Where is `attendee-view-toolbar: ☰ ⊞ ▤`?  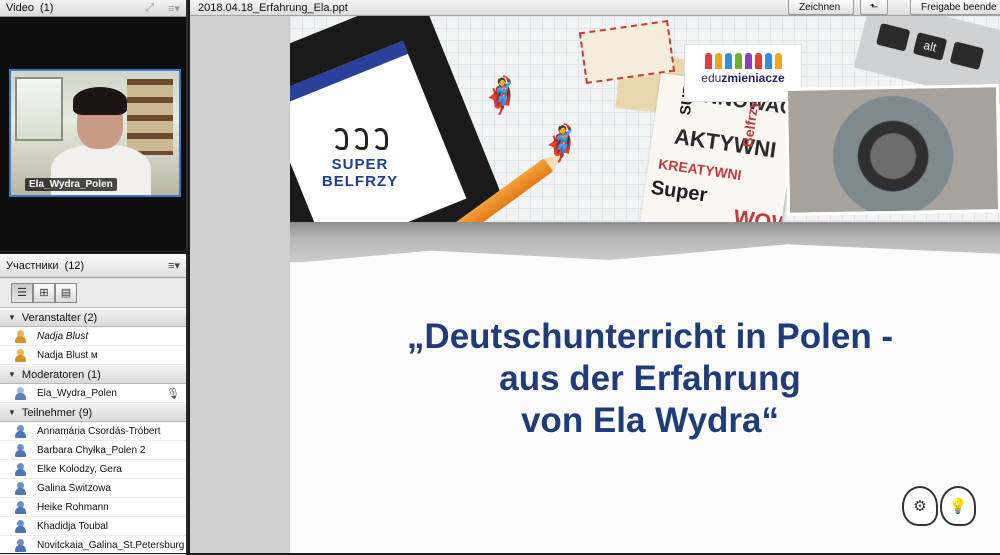 attendee-view-toolbar: ☰ ⊞ ▤ is located at coordinates (93, 293).